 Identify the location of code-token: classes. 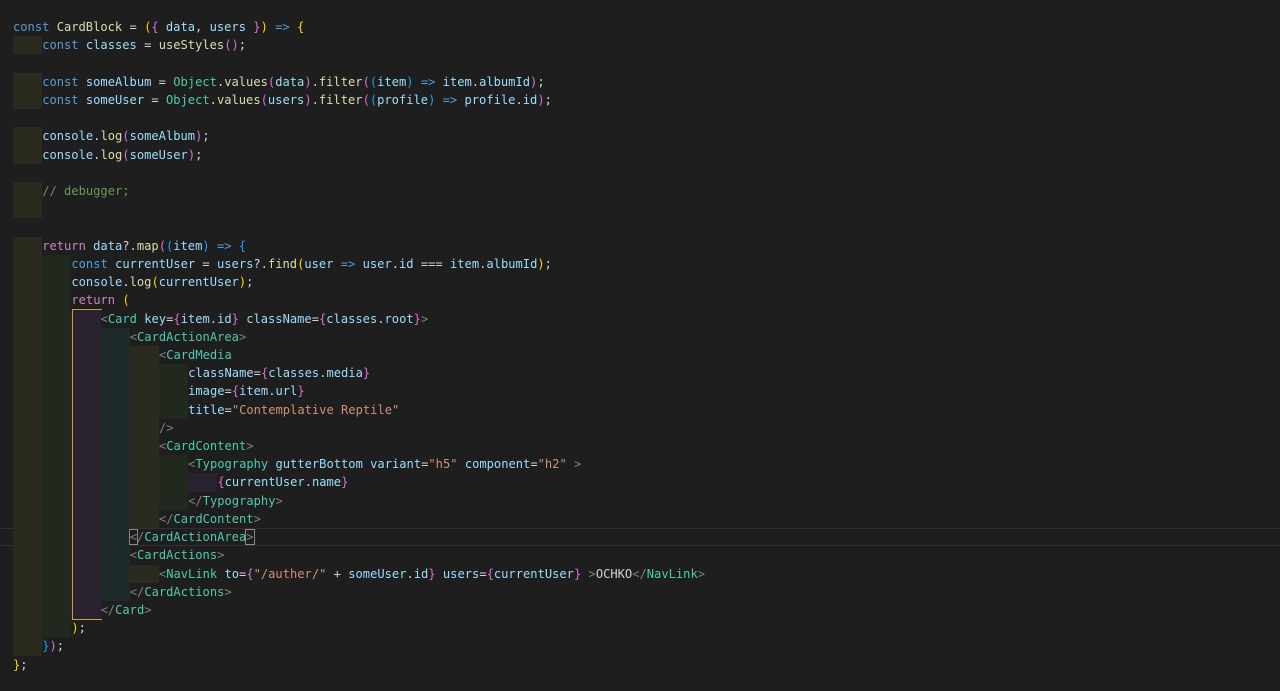
(294, 373).